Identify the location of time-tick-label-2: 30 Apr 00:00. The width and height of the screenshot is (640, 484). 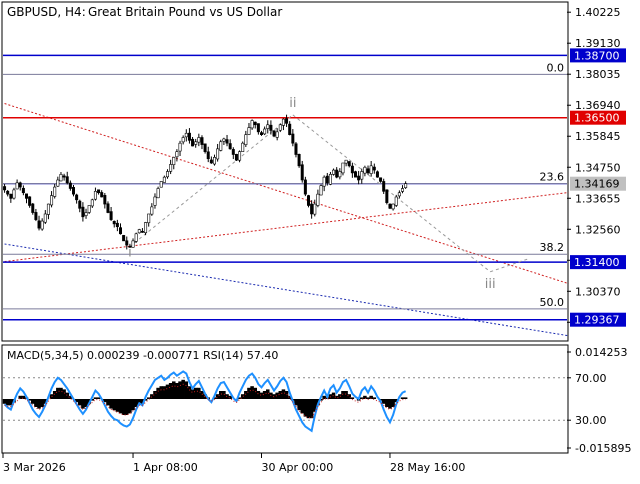
(298, 467).